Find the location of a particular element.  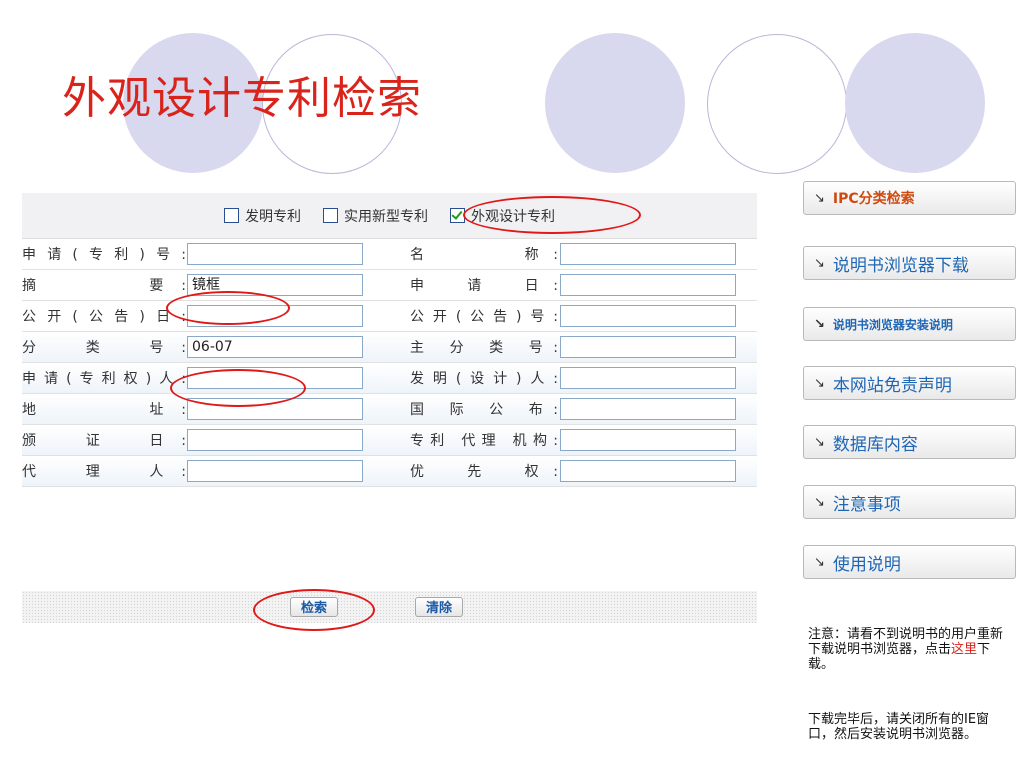

label-application-no: 申请(专利)号: is located at coordinates (104, 255).